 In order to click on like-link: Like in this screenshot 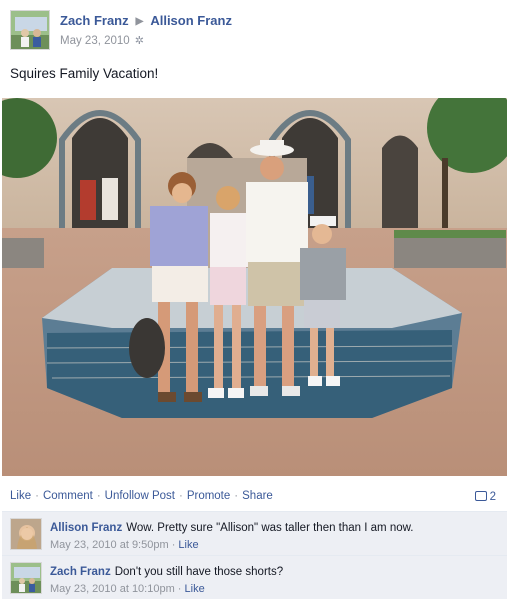, I will do `click(20, 496)`.